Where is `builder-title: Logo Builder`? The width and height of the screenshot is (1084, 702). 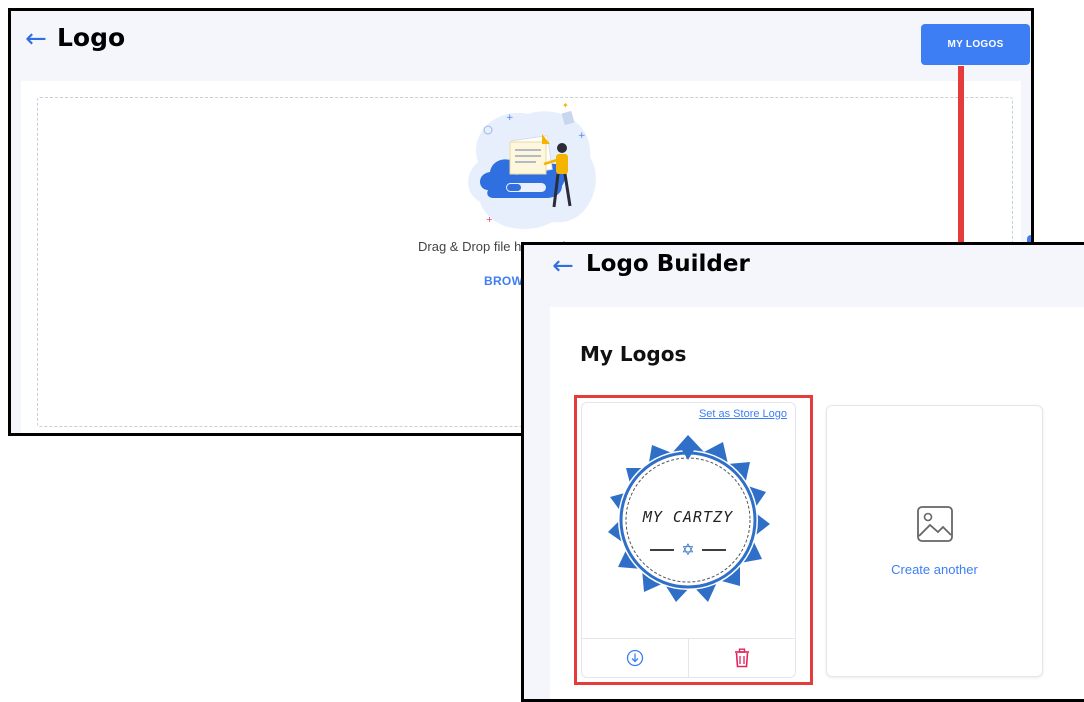 builder-title: Logo Builder is located at coordinates (668, 264).